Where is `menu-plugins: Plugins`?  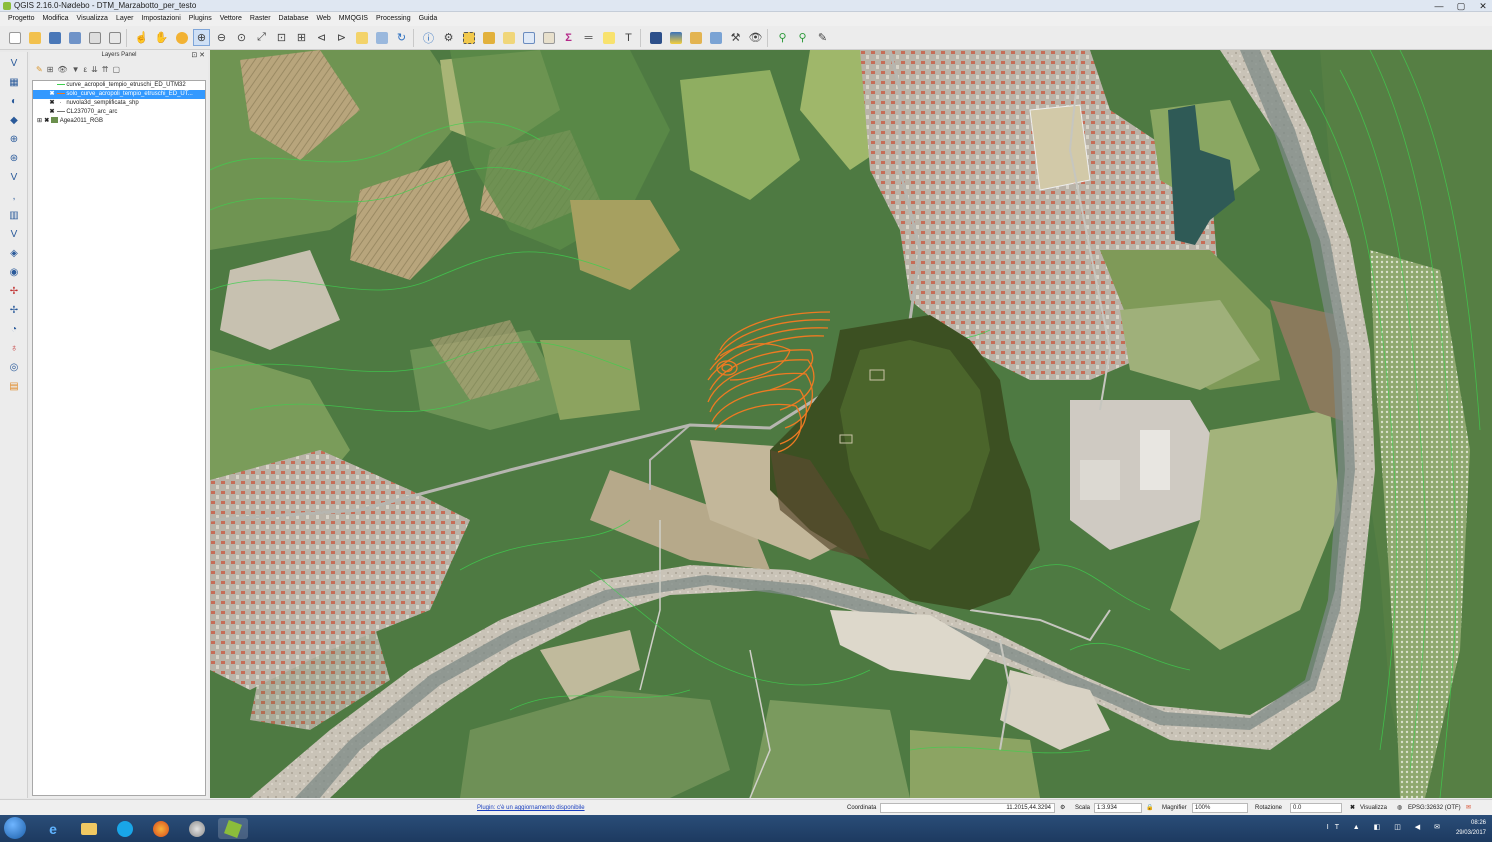
menu-plugins: Plugins is located at coordinates (200, 19).